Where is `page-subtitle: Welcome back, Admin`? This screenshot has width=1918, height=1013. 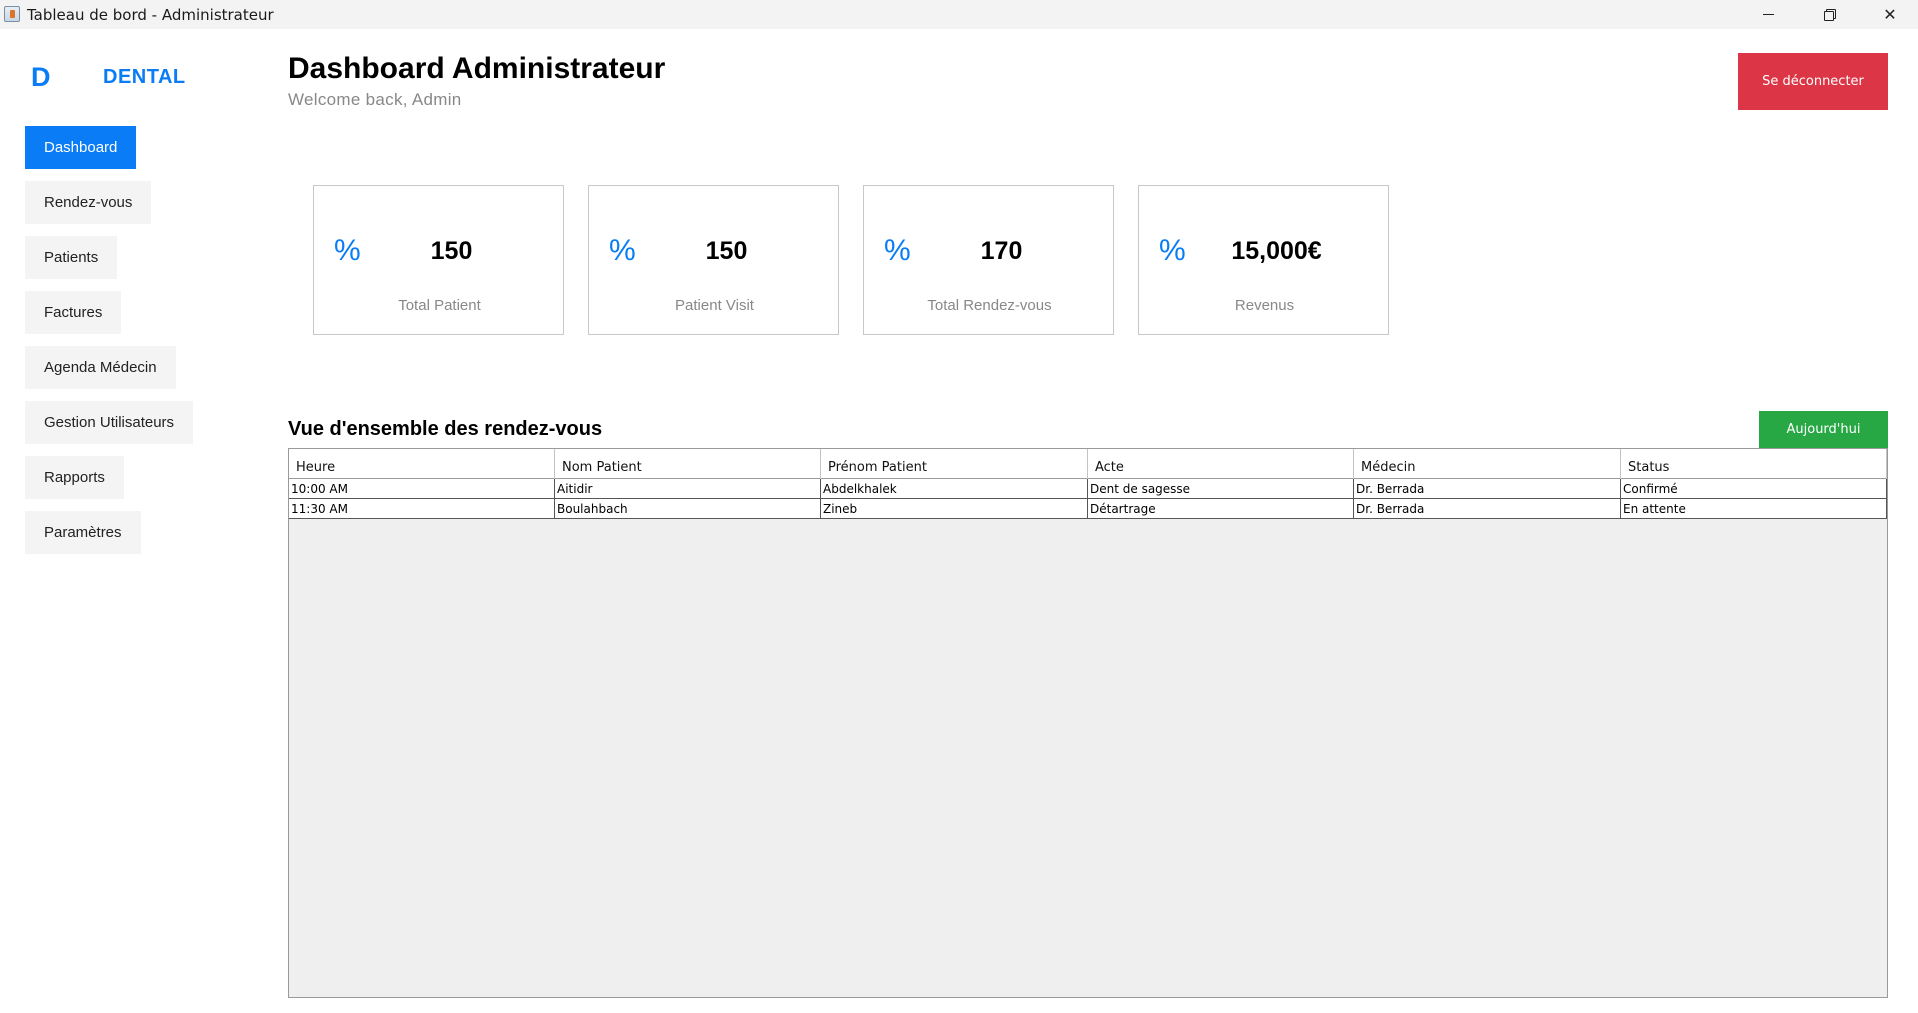 page-subtitle: Welcome back, Admin is located at coordinates (375, 99).